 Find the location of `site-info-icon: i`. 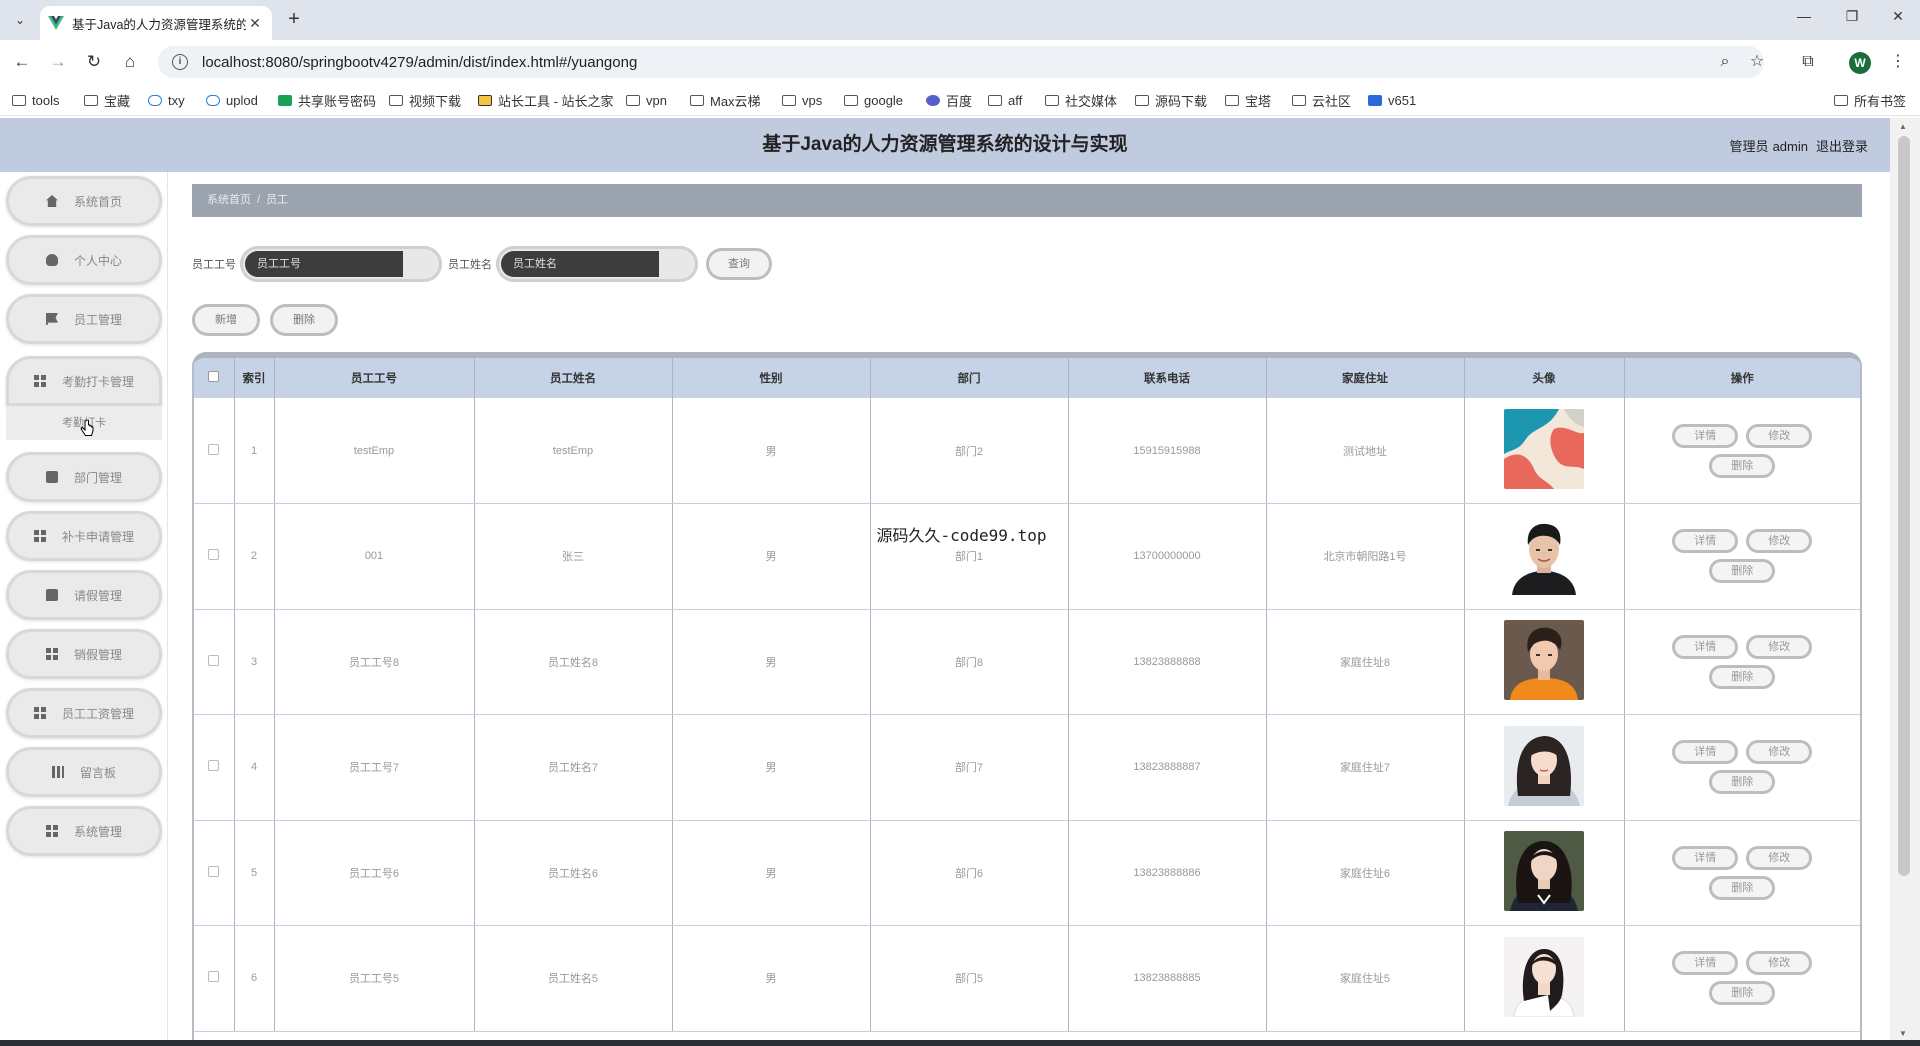

site-info-icon: i is located at coordinates (180, 62).